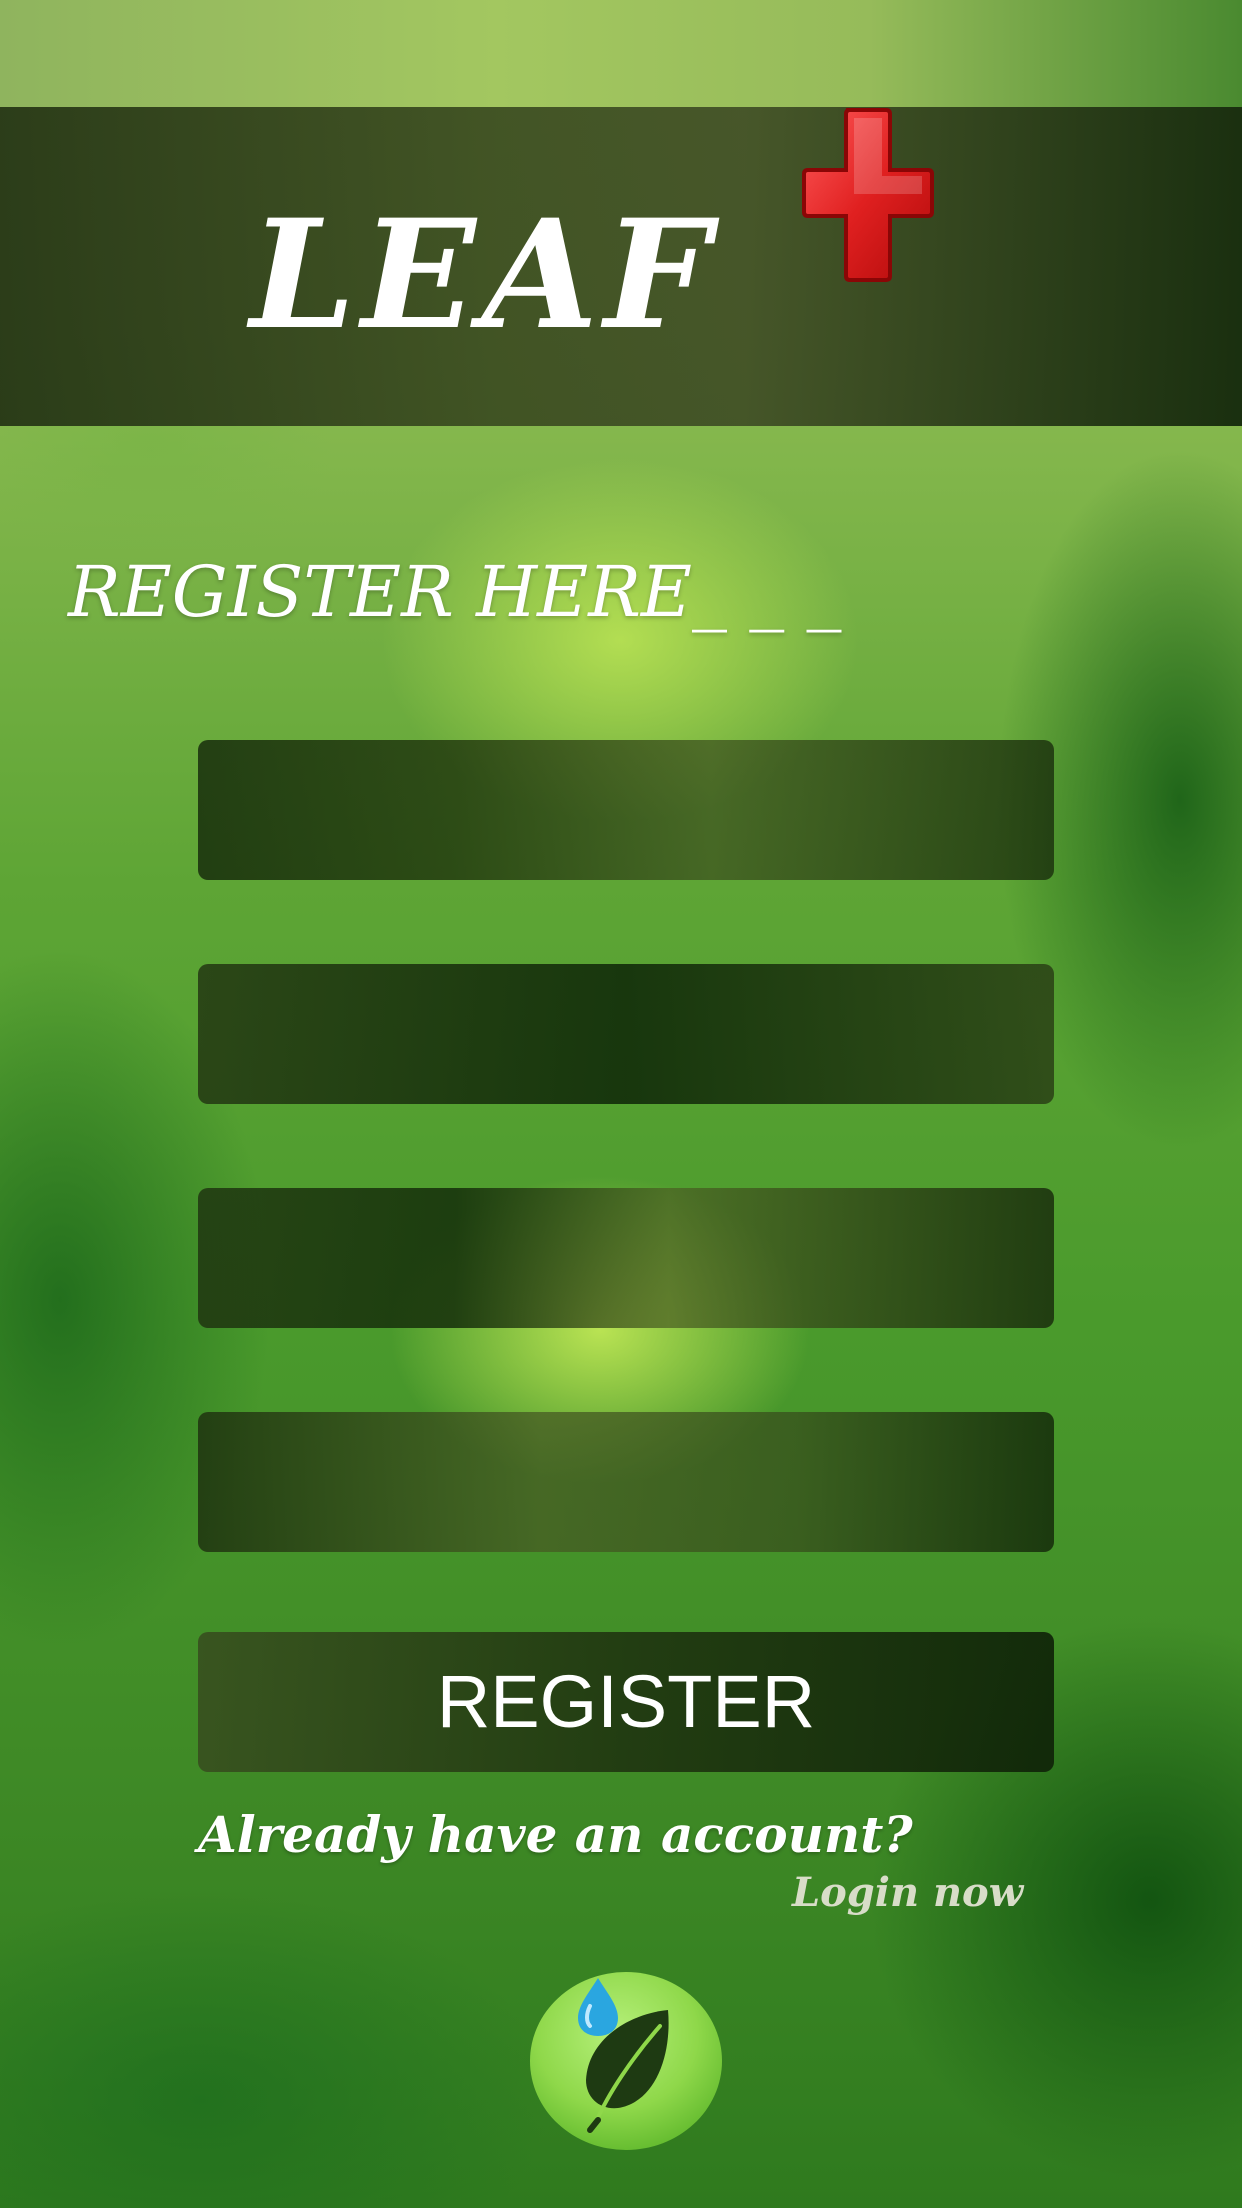 The width and height of the screenshot is (1242, 2208). What do you see at coordinates (868, 195) in the screenshot?
I see `medical-plus-icon` at bounding box center [868, 195].